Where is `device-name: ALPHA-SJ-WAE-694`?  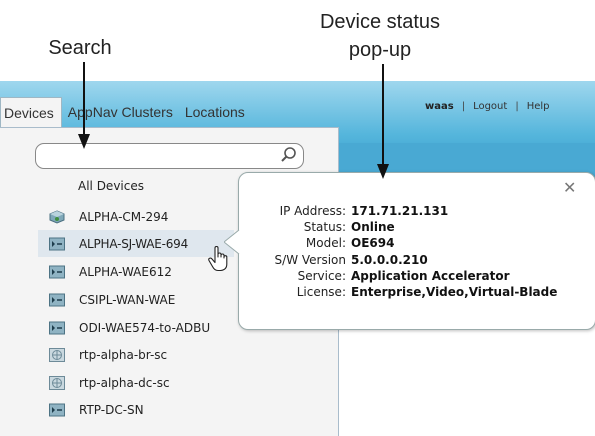 device-name: ALPHA-SJ-WAE-694 is located at coordinates (134, 243).